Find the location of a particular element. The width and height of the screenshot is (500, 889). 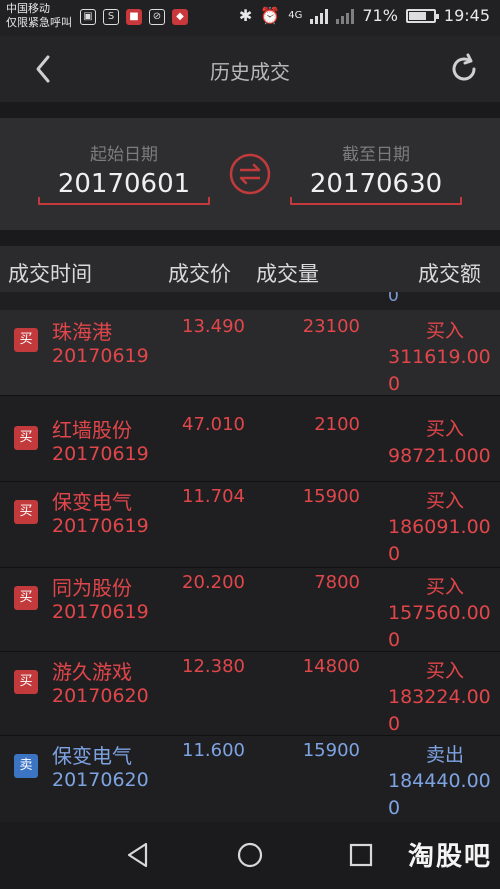

square-recents-icon is located at coordinates (361, 855).